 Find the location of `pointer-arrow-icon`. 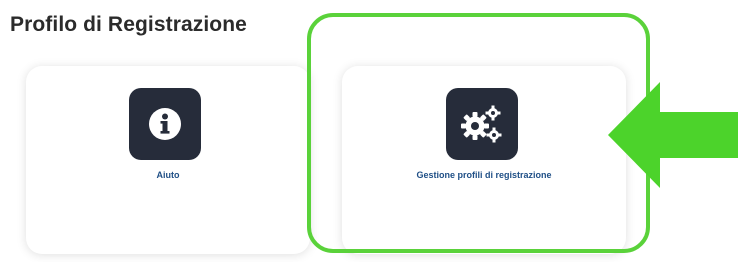

pointer-arrow-icon is located at coordinates (673, 135).